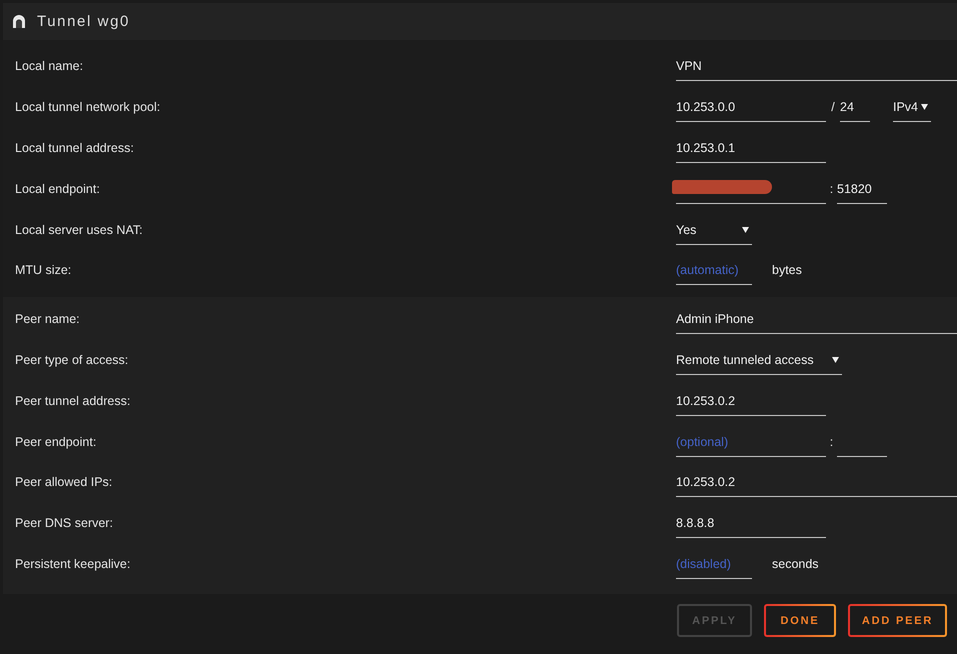 The width and height of the screenshot is (957, 654). I want to click on action-button: DONE, so click(800, 621).